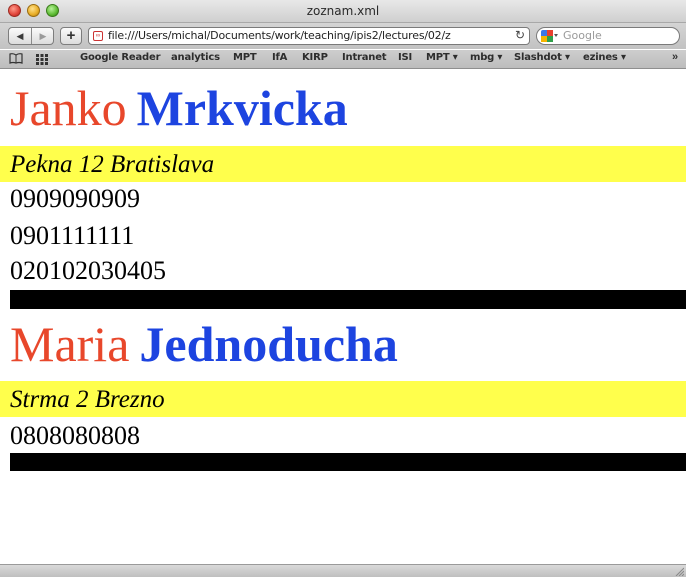 The image size is (686, 577). I want to click on bookmark-google-reader: Google Reader, so click(120, 57).